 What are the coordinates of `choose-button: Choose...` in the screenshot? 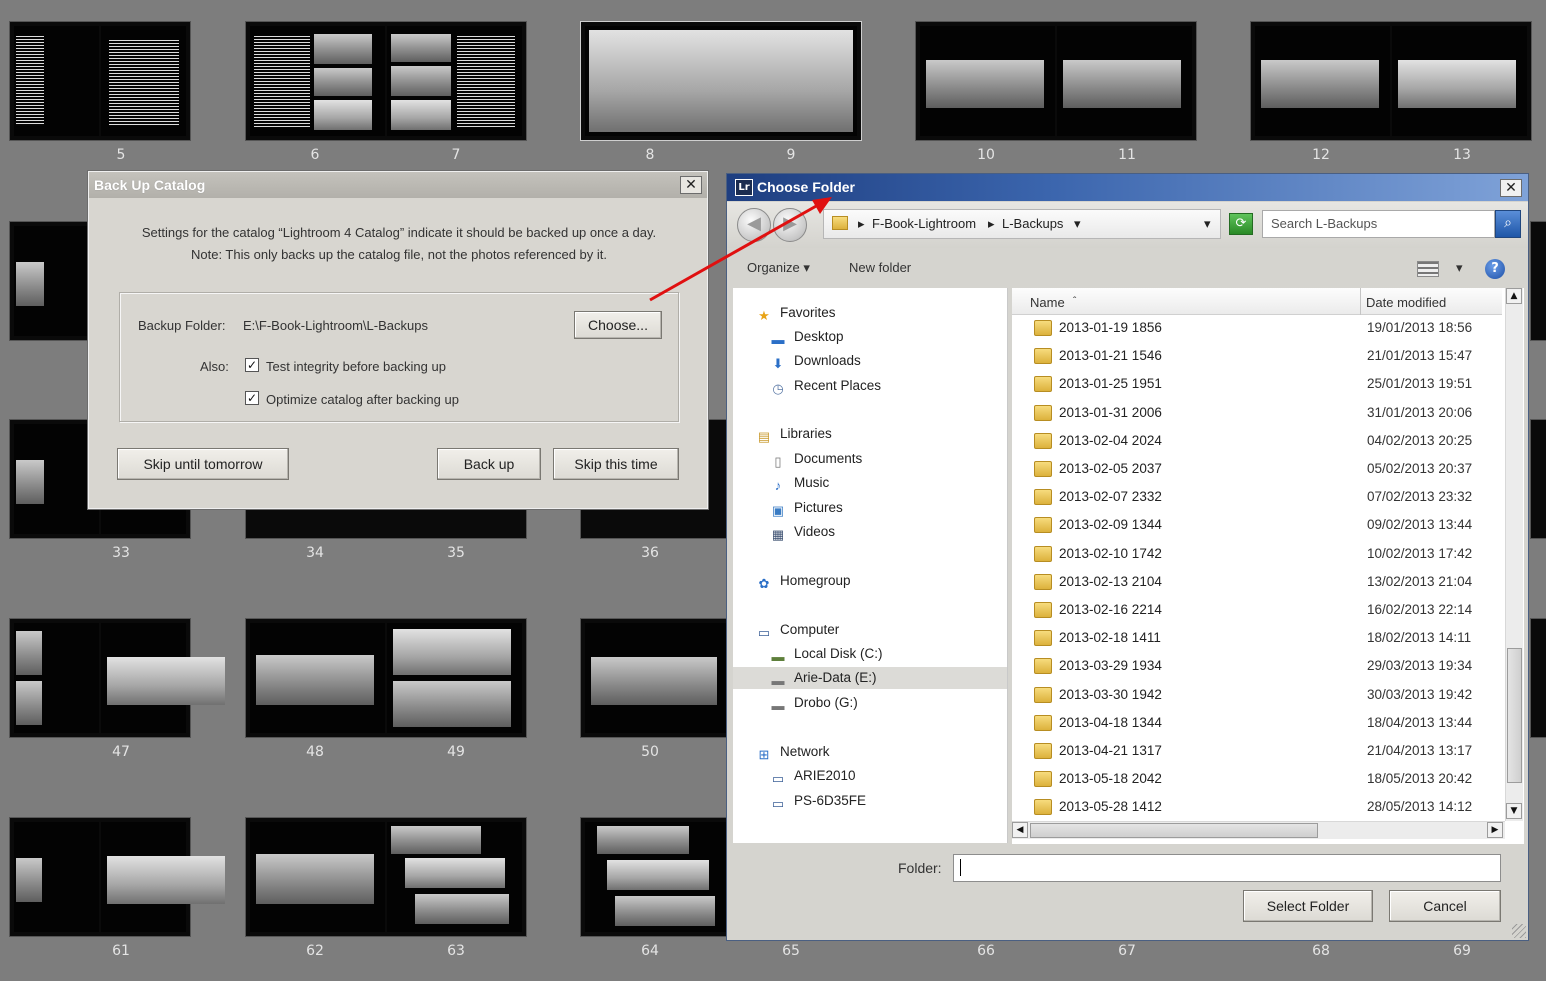 It's located at (618, 325).